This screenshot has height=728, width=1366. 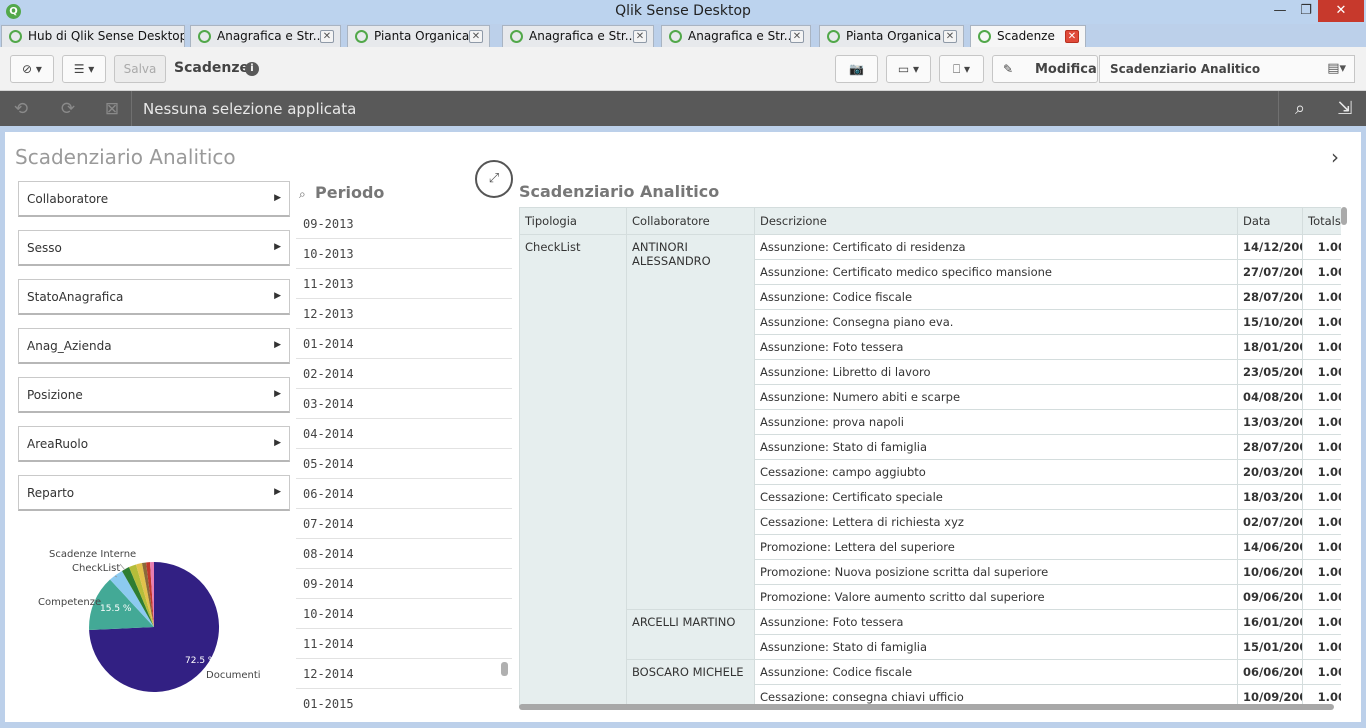 I want to click on list-item: 07-2014, so click(x=404, y=524).